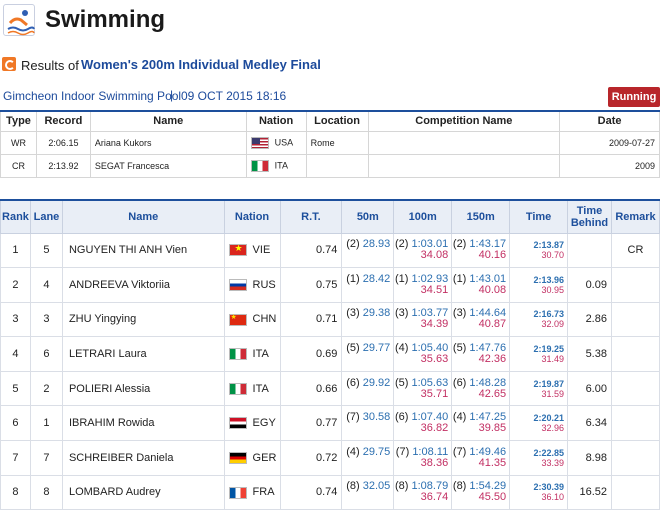 Image resolution: width=660 pixels, height=510 pixels. What do you see at coordinates (168, 165) in the screenshot?
I see `record-holder: SEGAT Francesca` at bounding box center [168, 165].